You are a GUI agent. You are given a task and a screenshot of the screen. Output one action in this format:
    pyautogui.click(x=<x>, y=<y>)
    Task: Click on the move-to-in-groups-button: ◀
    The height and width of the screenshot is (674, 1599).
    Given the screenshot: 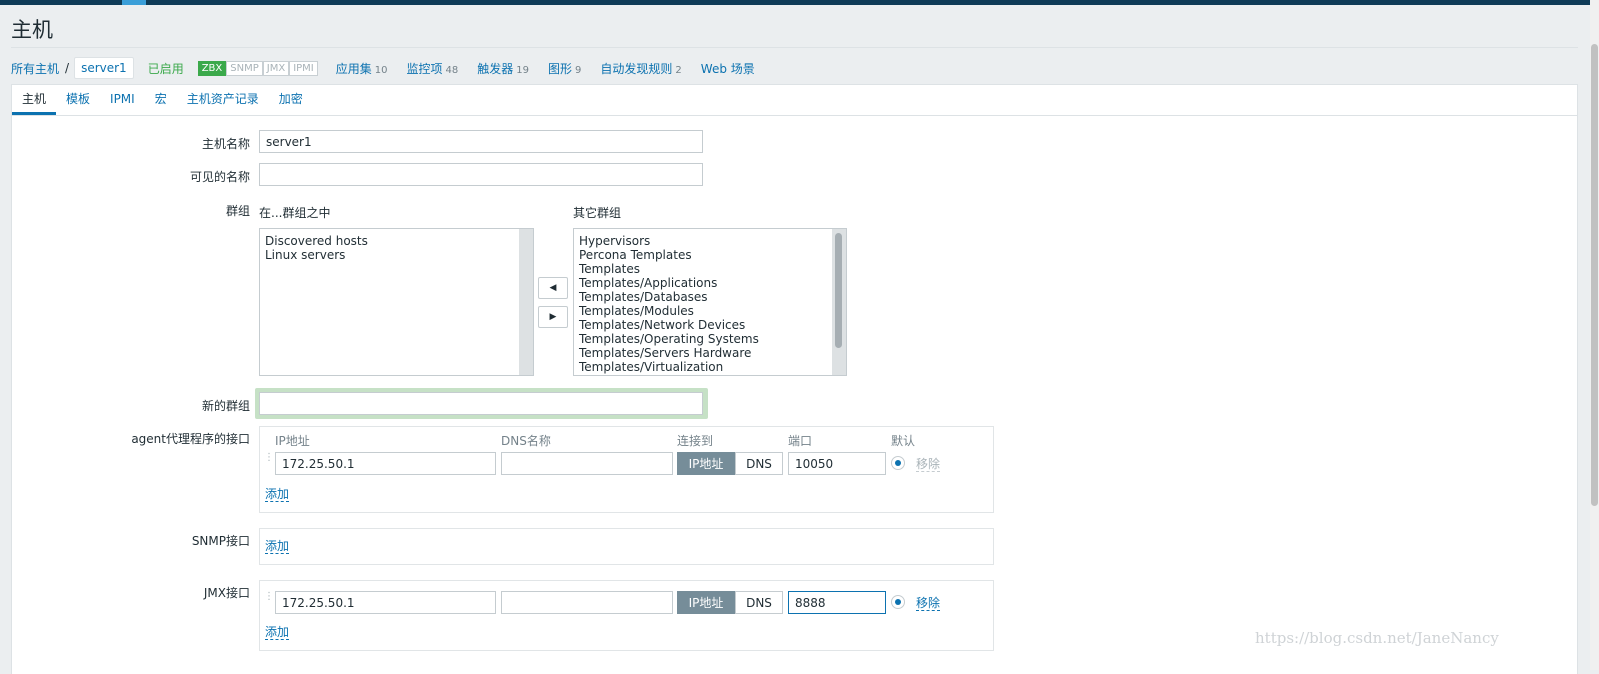 What is the action you would take?
    pyautogui.click(x=553, y=288)
    